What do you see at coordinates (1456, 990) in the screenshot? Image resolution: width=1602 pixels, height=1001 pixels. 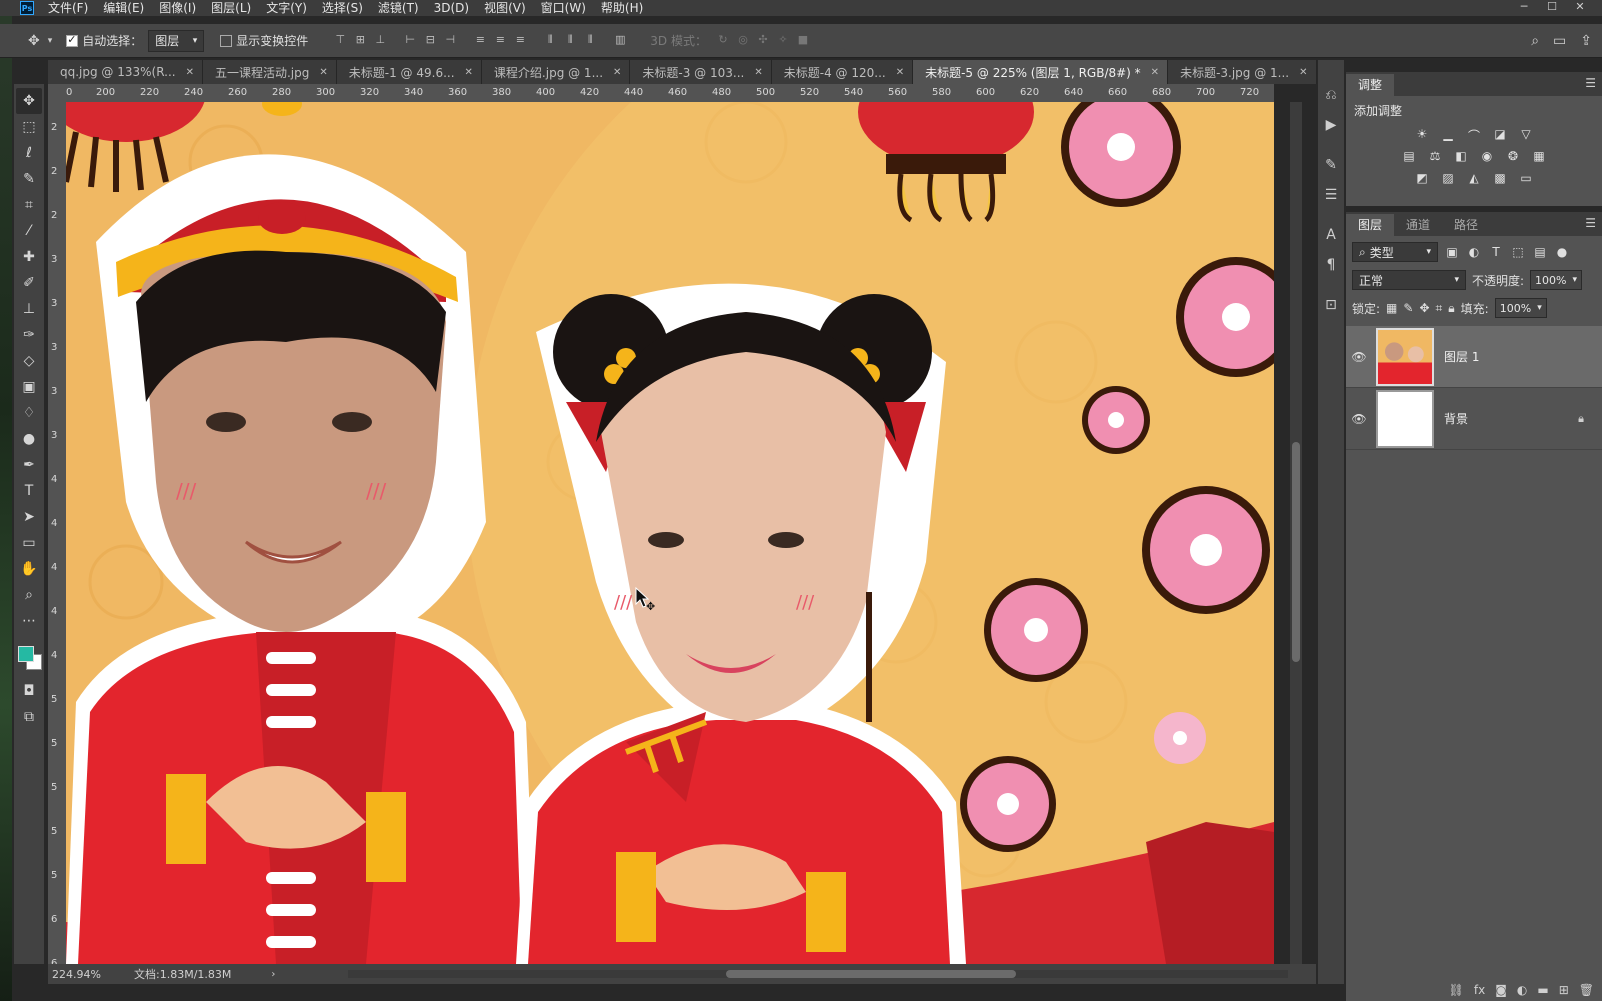 I see `link-layers-icon: ⛓` at bounding box center [1456, 990].